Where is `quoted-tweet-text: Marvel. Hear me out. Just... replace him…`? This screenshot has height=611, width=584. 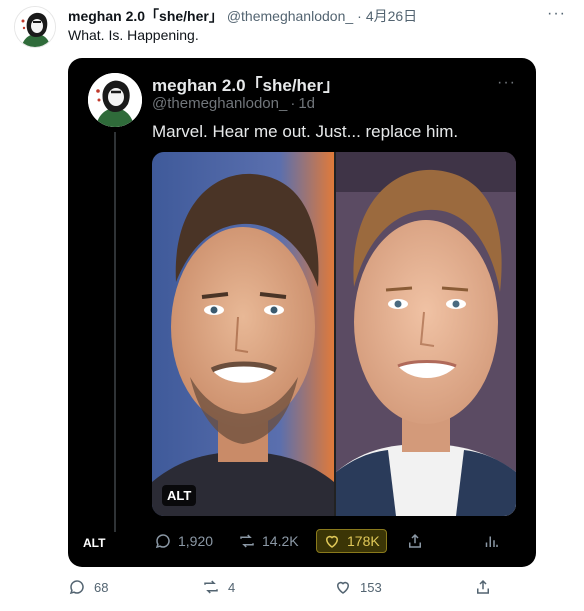
quoted-tweet-text: Marvel. Hear me out. Just... replace him… is located at coordinates (305, 131).